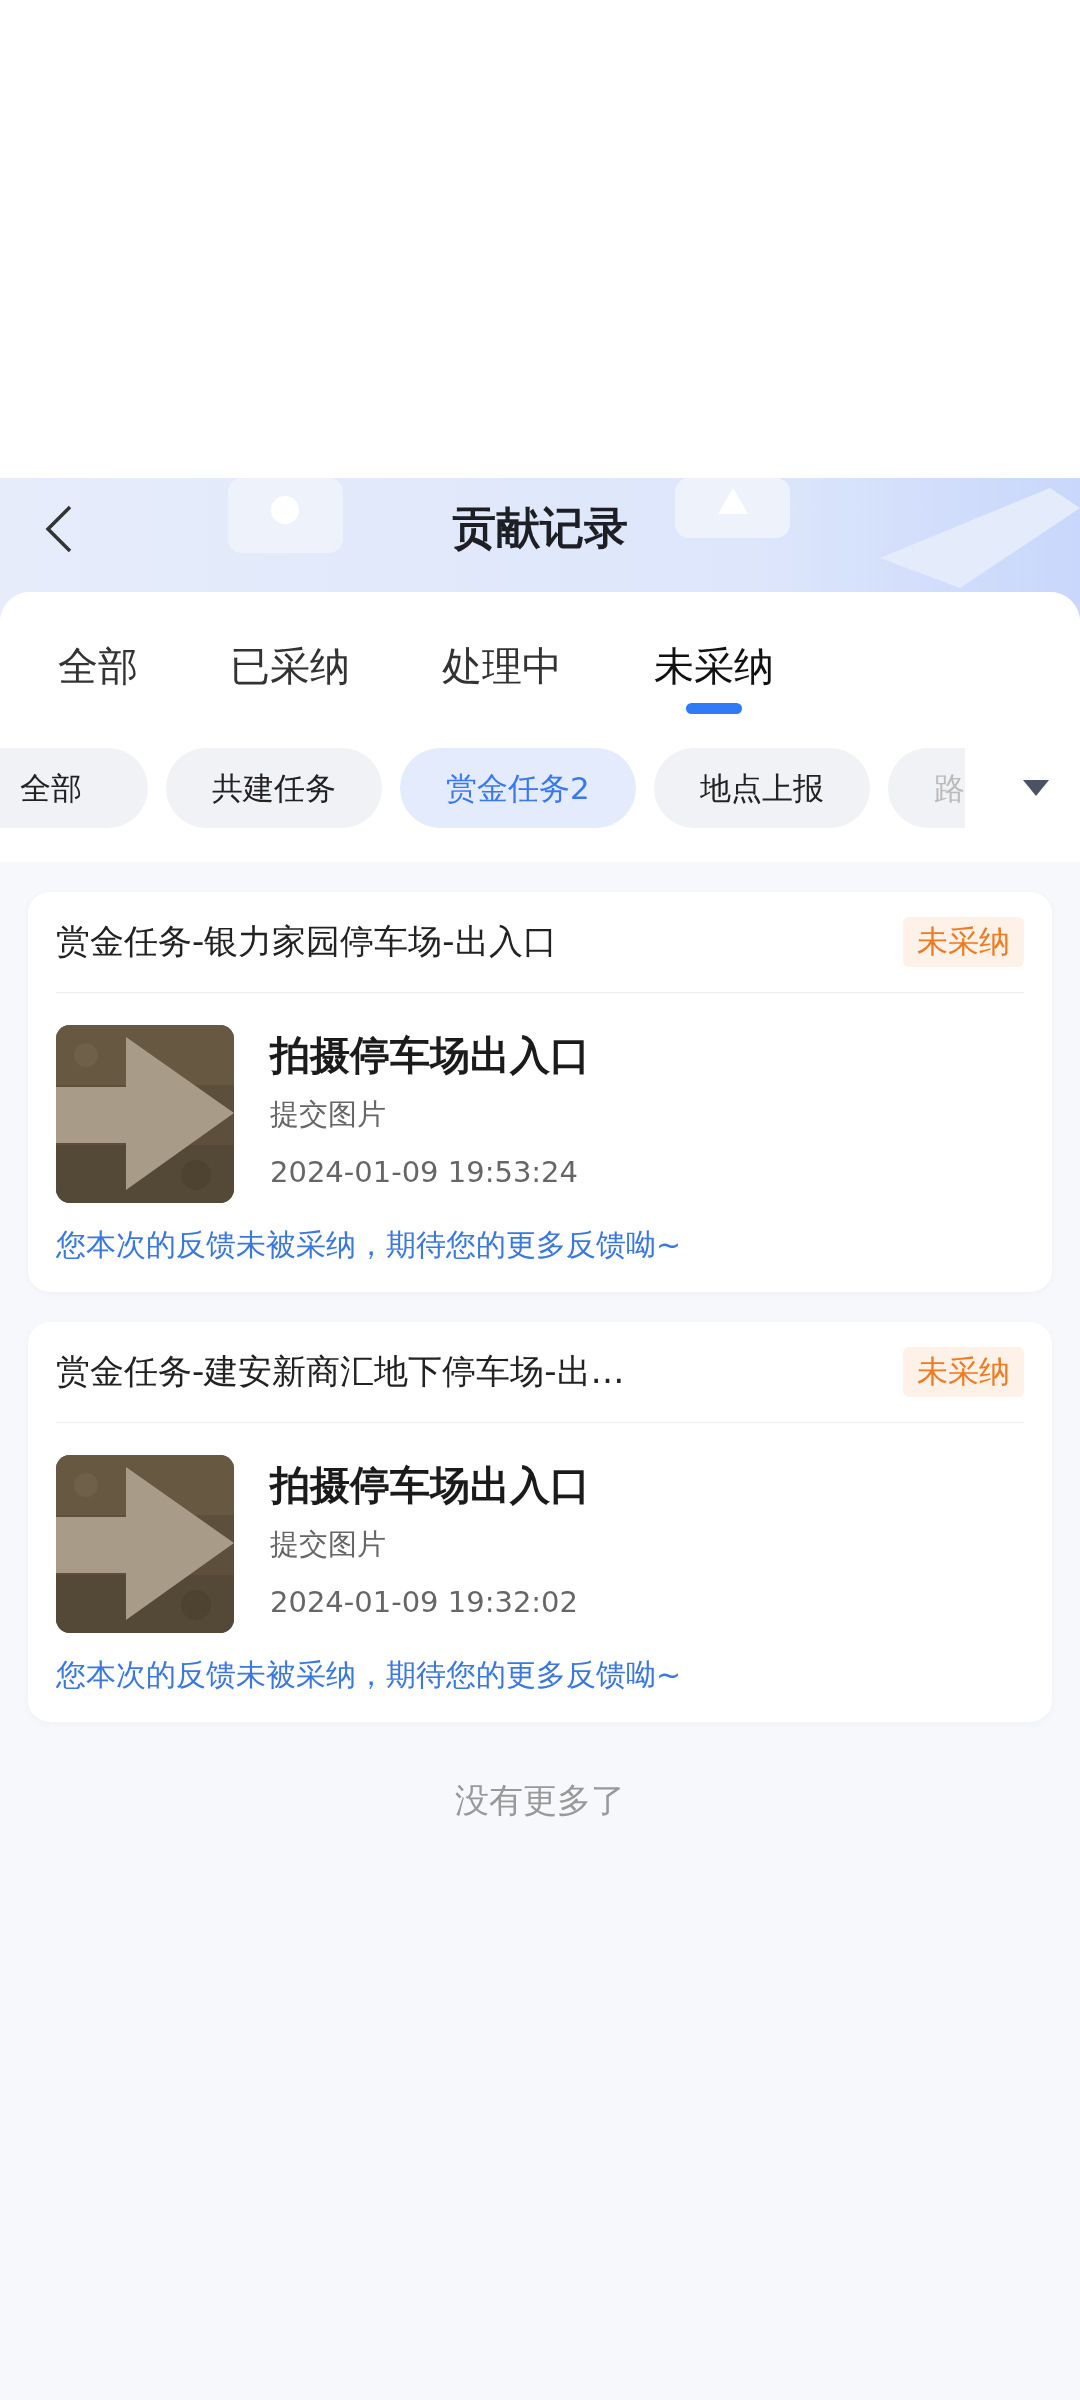 The height and width of the screenshot is (2400, 1080). I want to click on back-icon, so click(59, 529).